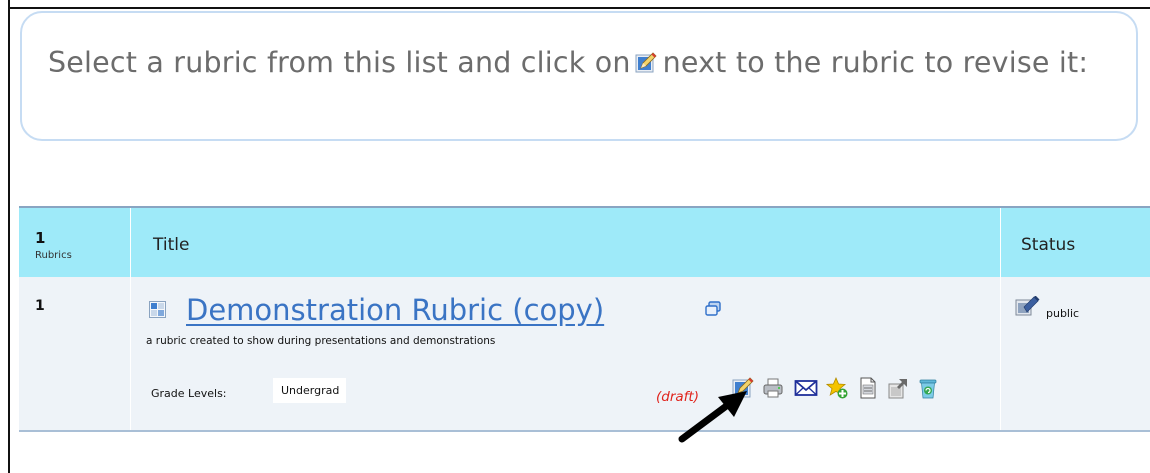  I want to click on favorite-add-icon, so click(836, 387).